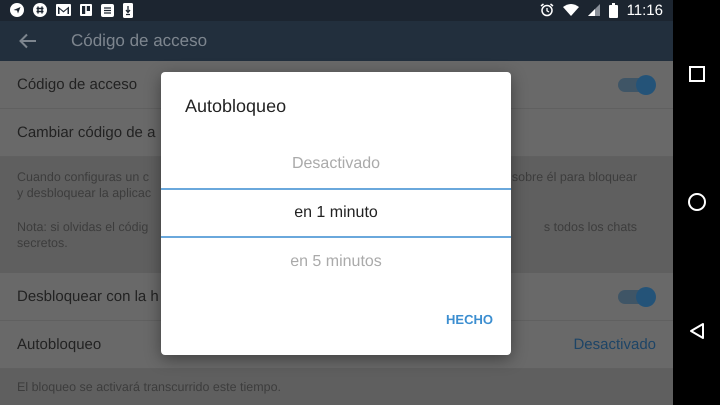 The image size is (720, 405). I want to click on setting-label: Autobloqueo, so click(59, 344).